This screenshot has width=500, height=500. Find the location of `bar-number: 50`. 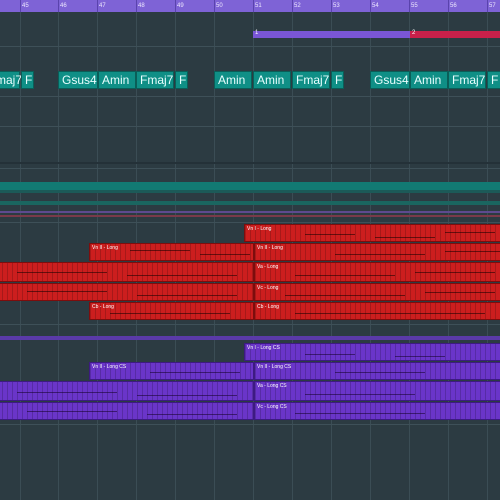

bar-number: 50 is located at coordinates (219, 6).